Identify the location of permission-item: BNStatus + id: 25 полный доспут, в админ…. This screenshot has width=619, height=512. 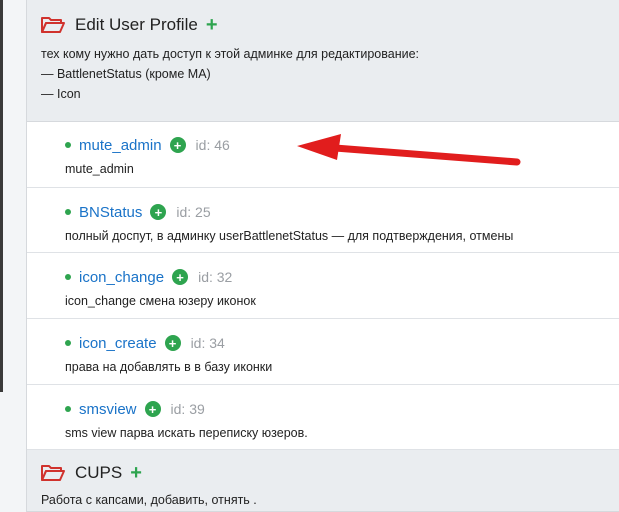
(323, 220).